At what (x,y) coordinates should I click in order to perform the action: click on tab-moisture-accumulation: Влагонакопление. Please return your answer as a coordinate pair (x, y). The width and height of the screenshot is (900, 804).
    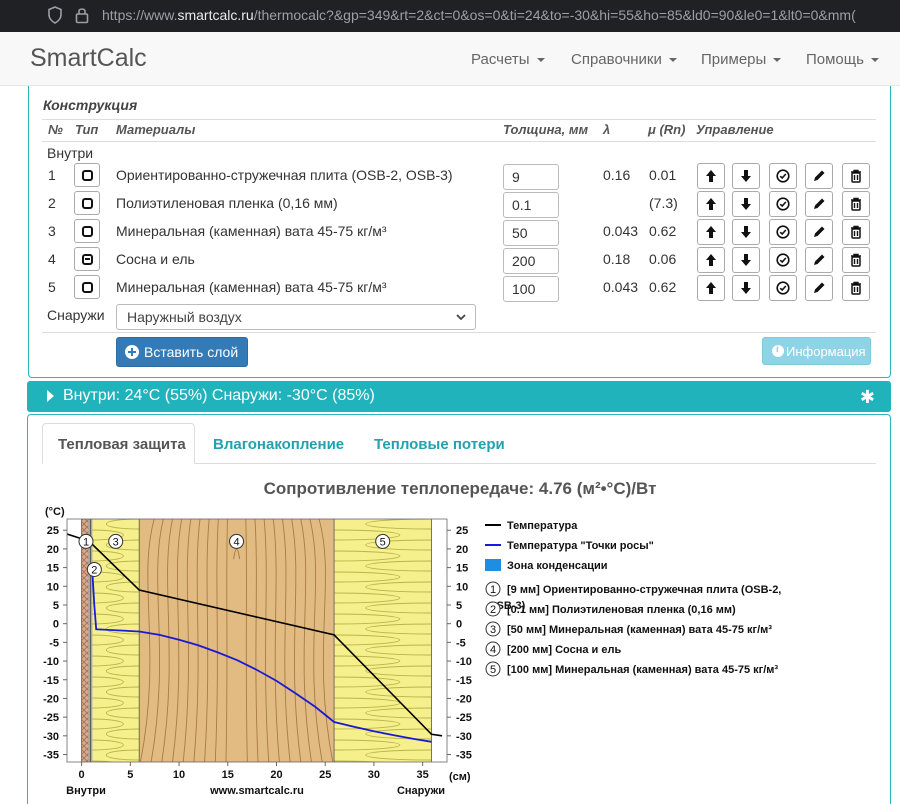
    Looking at the image, I should click on (278, 444).